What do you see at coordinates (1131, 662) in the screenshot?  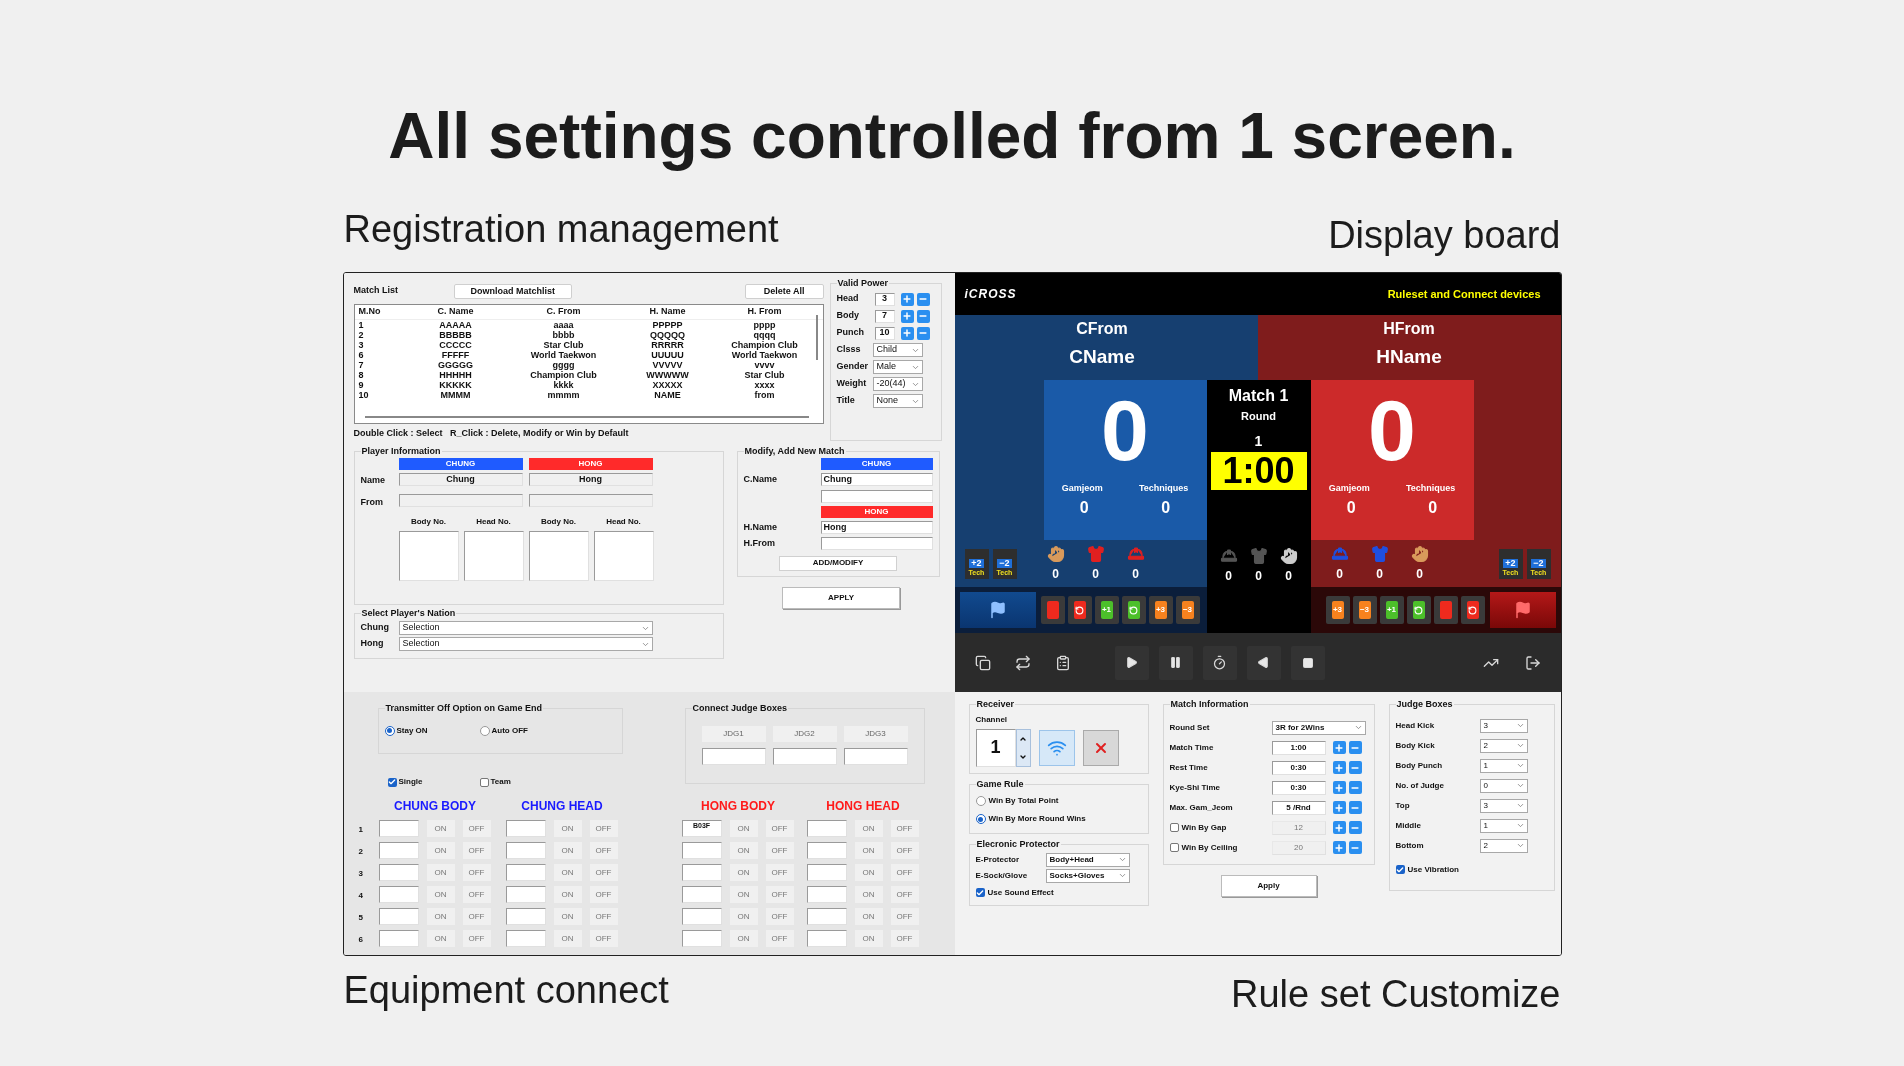 I see `play-button` at bounding box center [1131, 662].